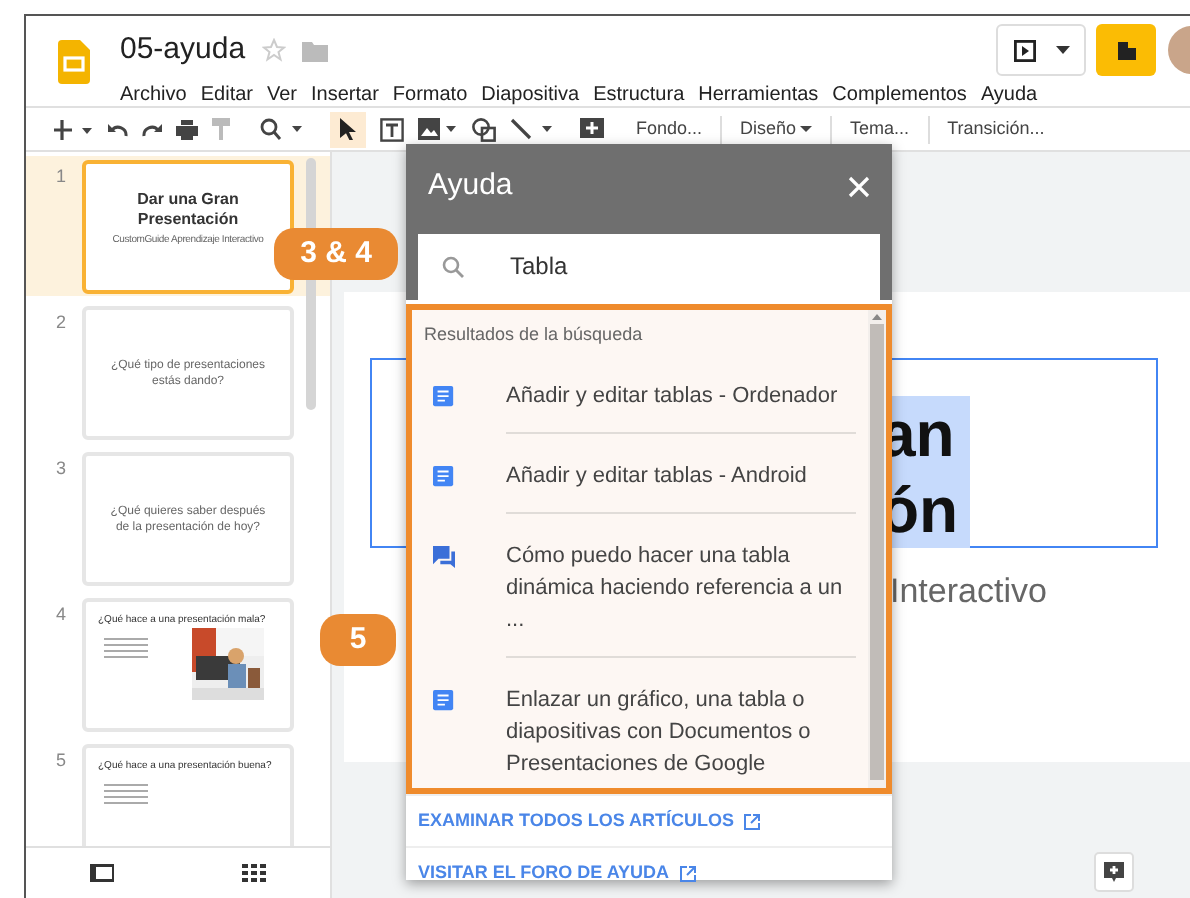 This screenshot has height=898, width=1190. What do you see at coordinates (438, 129) in the screenshot?
I see `image-icon` at bounding box center [438, 129].